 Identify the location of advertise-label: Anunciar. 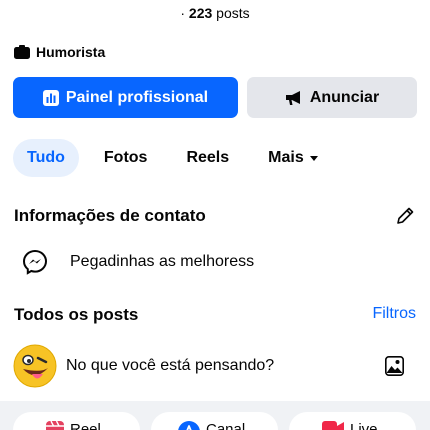
(344, 97).